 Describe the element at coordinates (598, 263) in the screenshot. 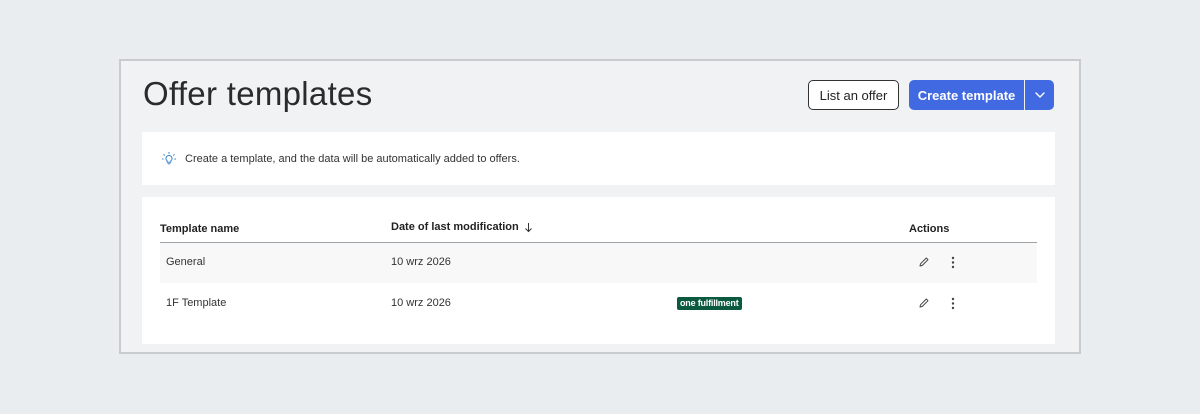

I see `table-row: General 10 wrz 2026` at that location.